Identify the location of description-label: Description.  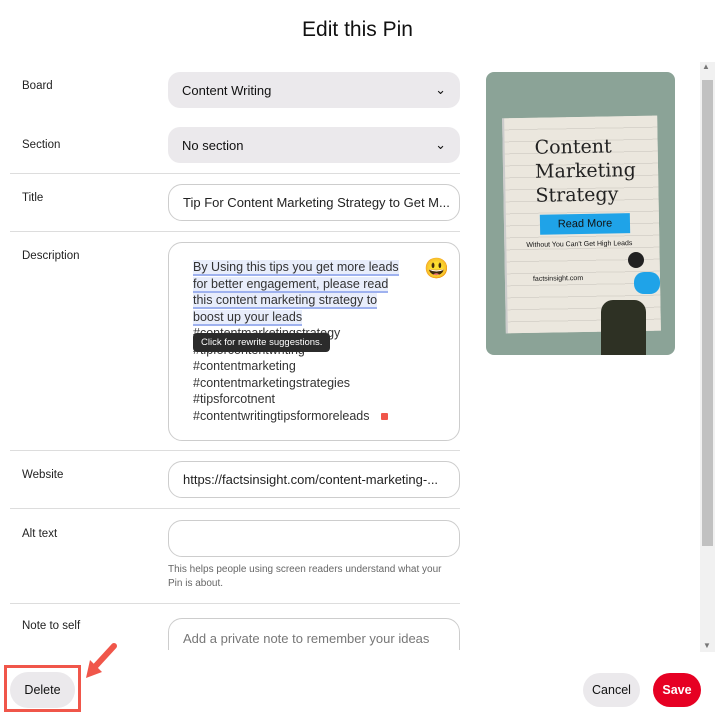
(51, 256).